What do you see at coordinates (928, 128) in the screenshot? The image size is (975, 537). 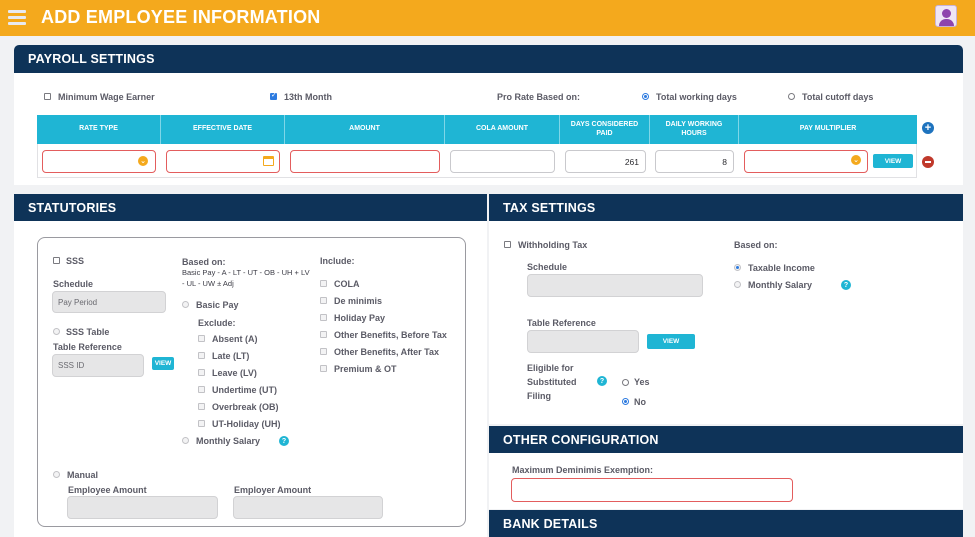 I see `add-row-icon: +` at bounding box center [928, 128].